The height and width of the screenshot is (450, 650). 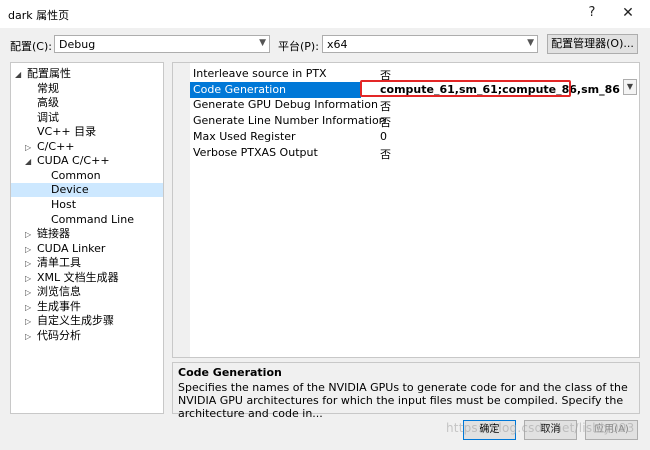 What do you see at coordinates (70, 190) in the screenshot?
I see `tree-item-label: Device` at bounding box center [70, 190].